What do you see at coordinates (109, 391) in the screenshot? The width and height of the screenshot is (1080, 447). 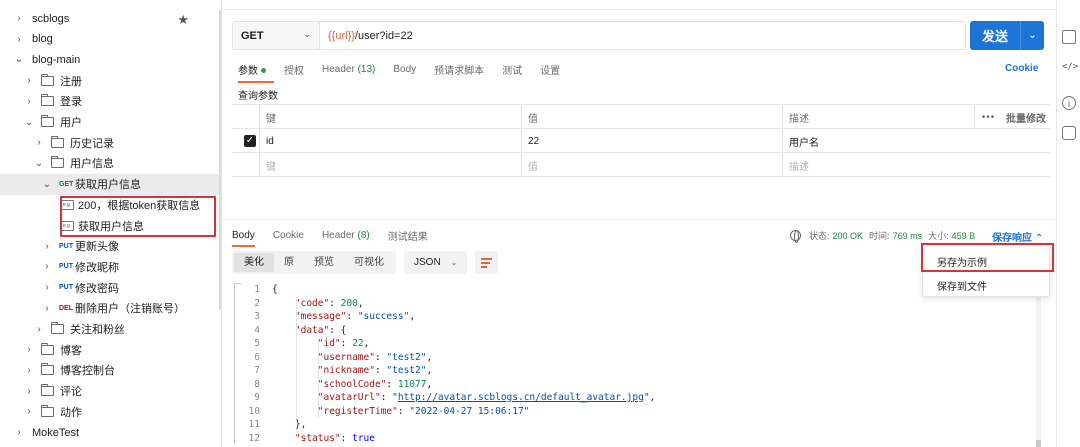 I see `sidebar-item-folder-18: › 评论` at bounding box center [109, 391].